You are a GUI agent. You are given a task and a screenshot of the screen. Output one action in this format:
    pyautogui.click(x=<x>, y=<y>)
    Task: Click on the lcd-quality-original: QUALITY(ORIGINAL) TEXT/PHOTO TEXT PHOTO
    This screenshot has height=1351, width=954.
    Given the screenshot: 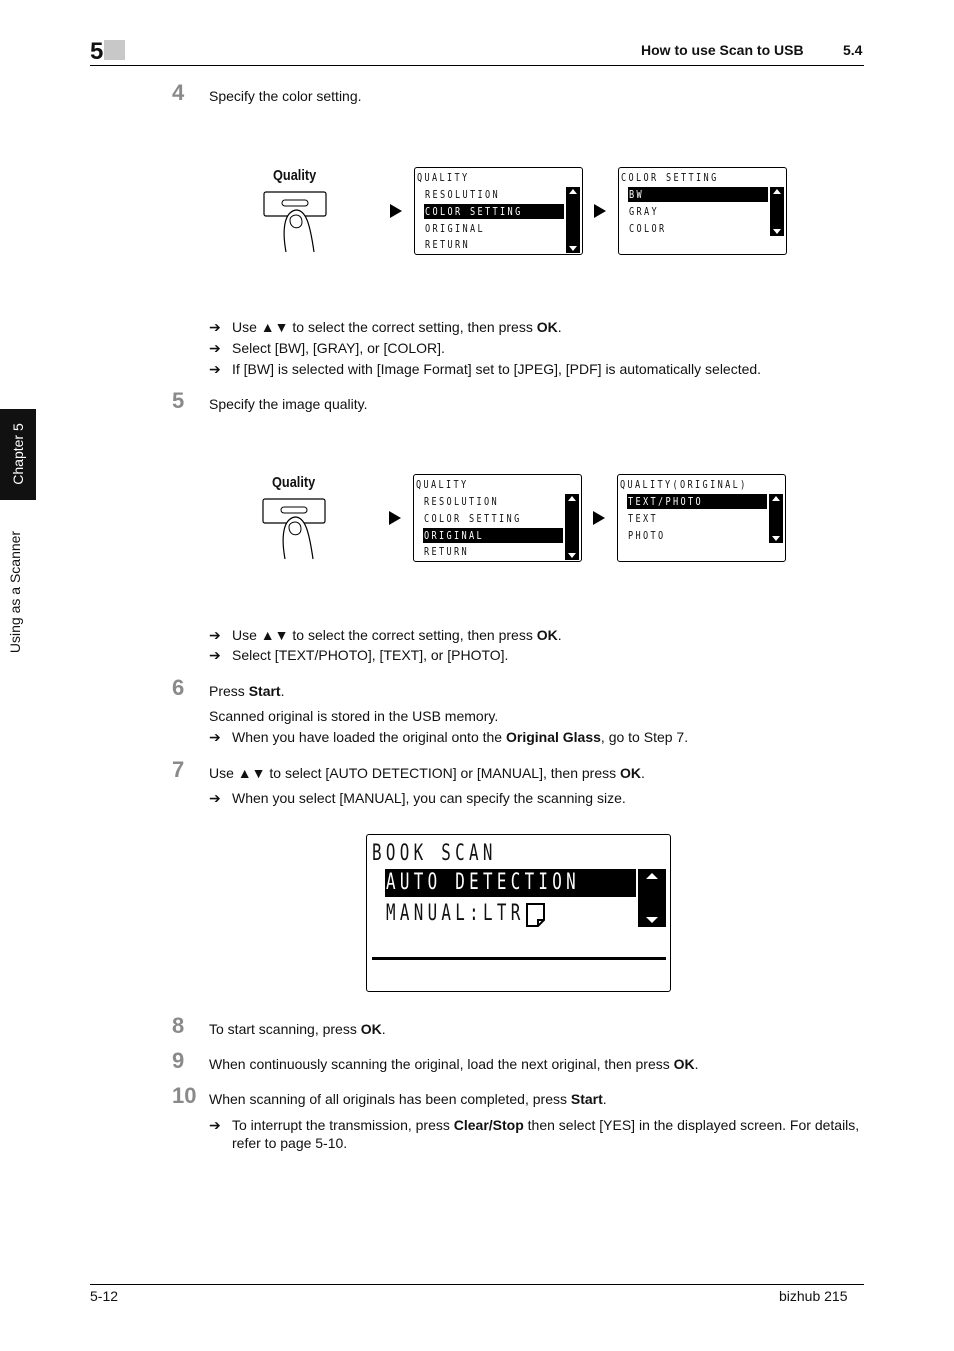 What is the action you would take?
    pyautogui.click(x=701, y=518)
    